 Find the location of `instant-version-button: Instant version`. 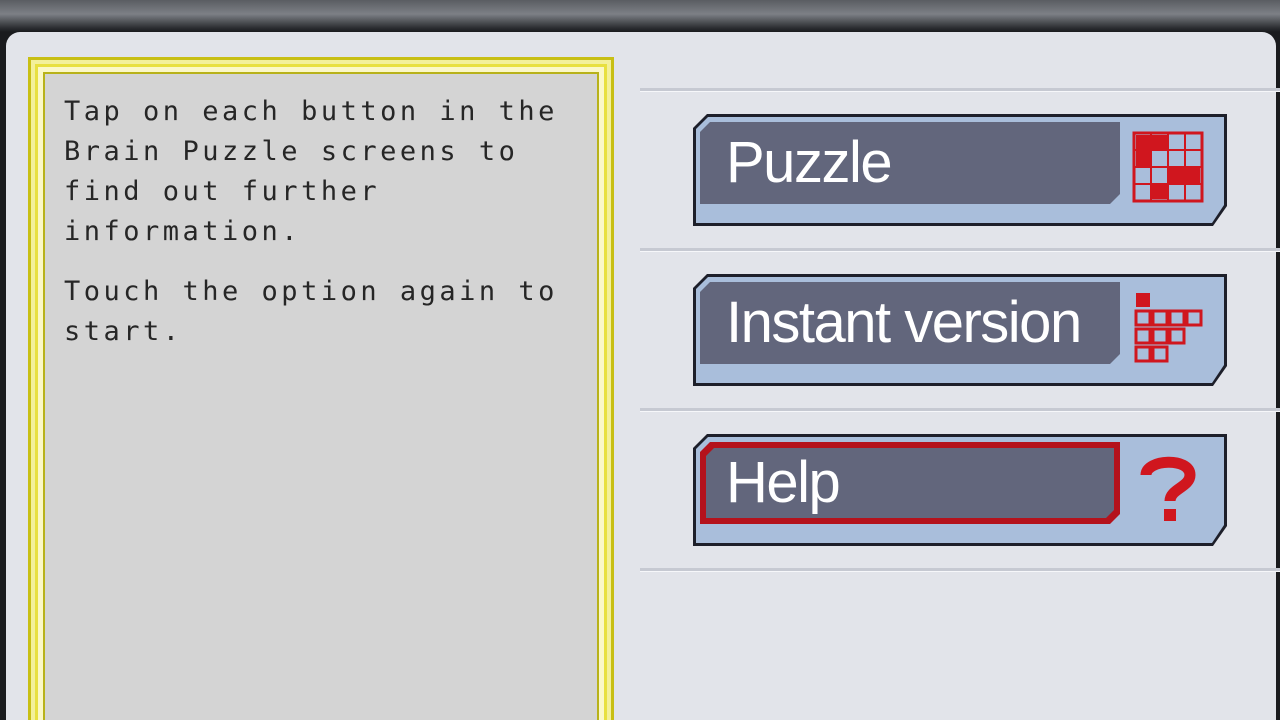

instant-version-button: Instant version is located at coordinates (960, 330).